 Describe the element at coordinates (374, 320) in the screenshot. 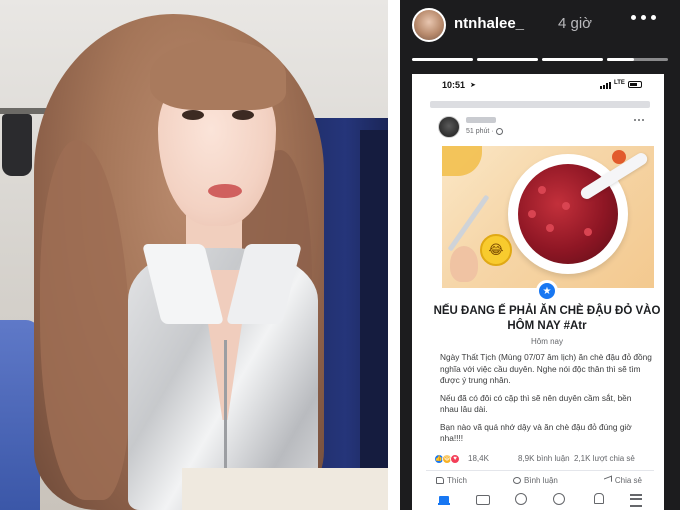

I see `door-shadow` at that location.